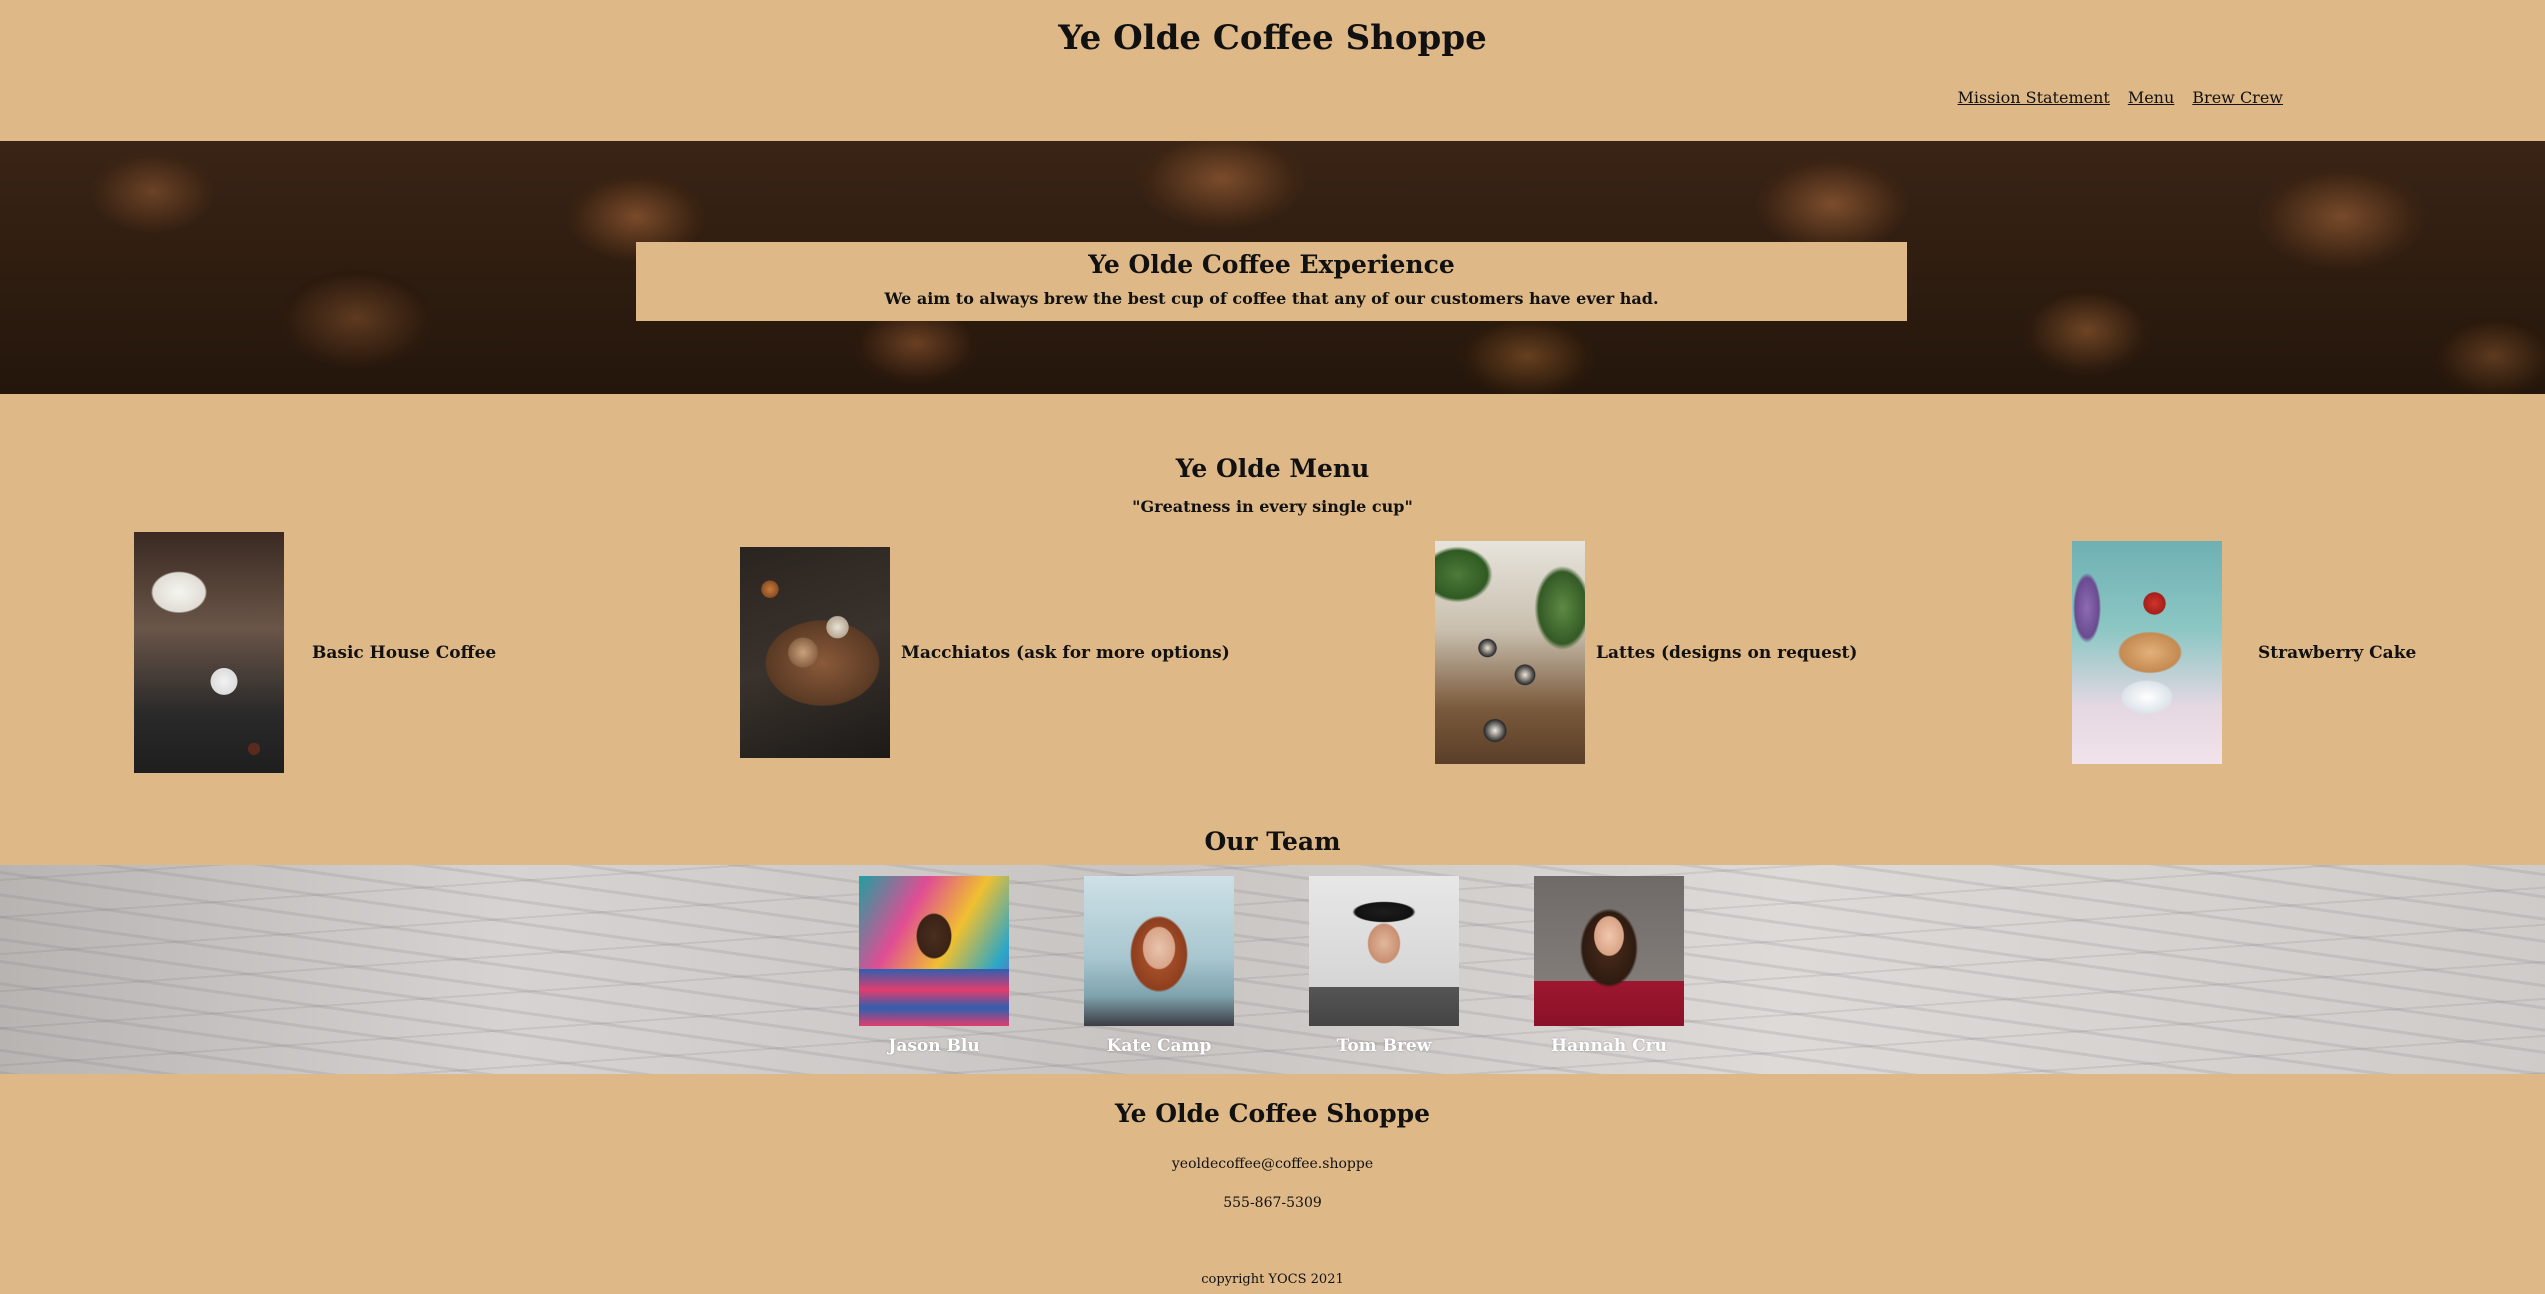 Image resolution: width=2545 pixels, height=1294 pixels. Describe the element at coordinates (1272, 1203) in the screenshot. I see `footer-phone: 555-867-5309` at that location.